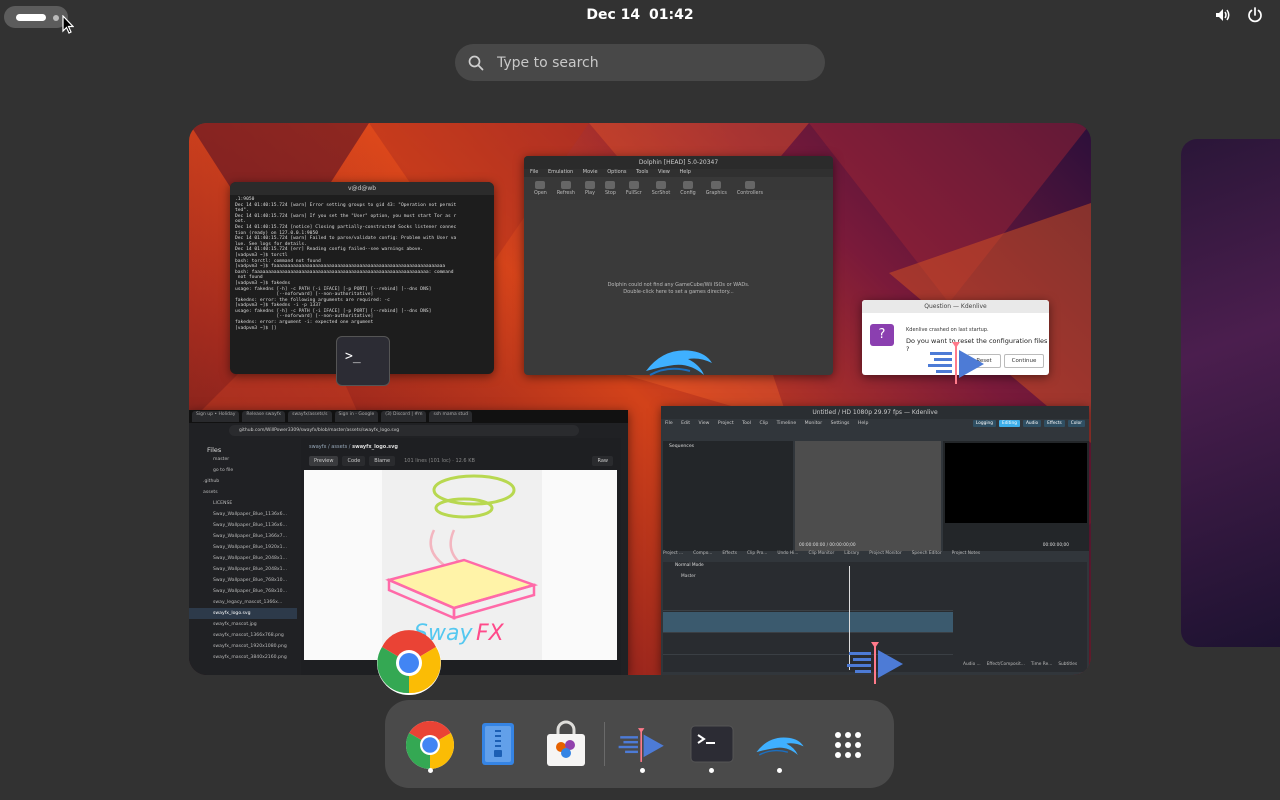 The width and height of the screenshot is (1280, 800). Describe the element at coordinates (1076, 423) in the screenshot. I see `mode-color: Color` at that location.